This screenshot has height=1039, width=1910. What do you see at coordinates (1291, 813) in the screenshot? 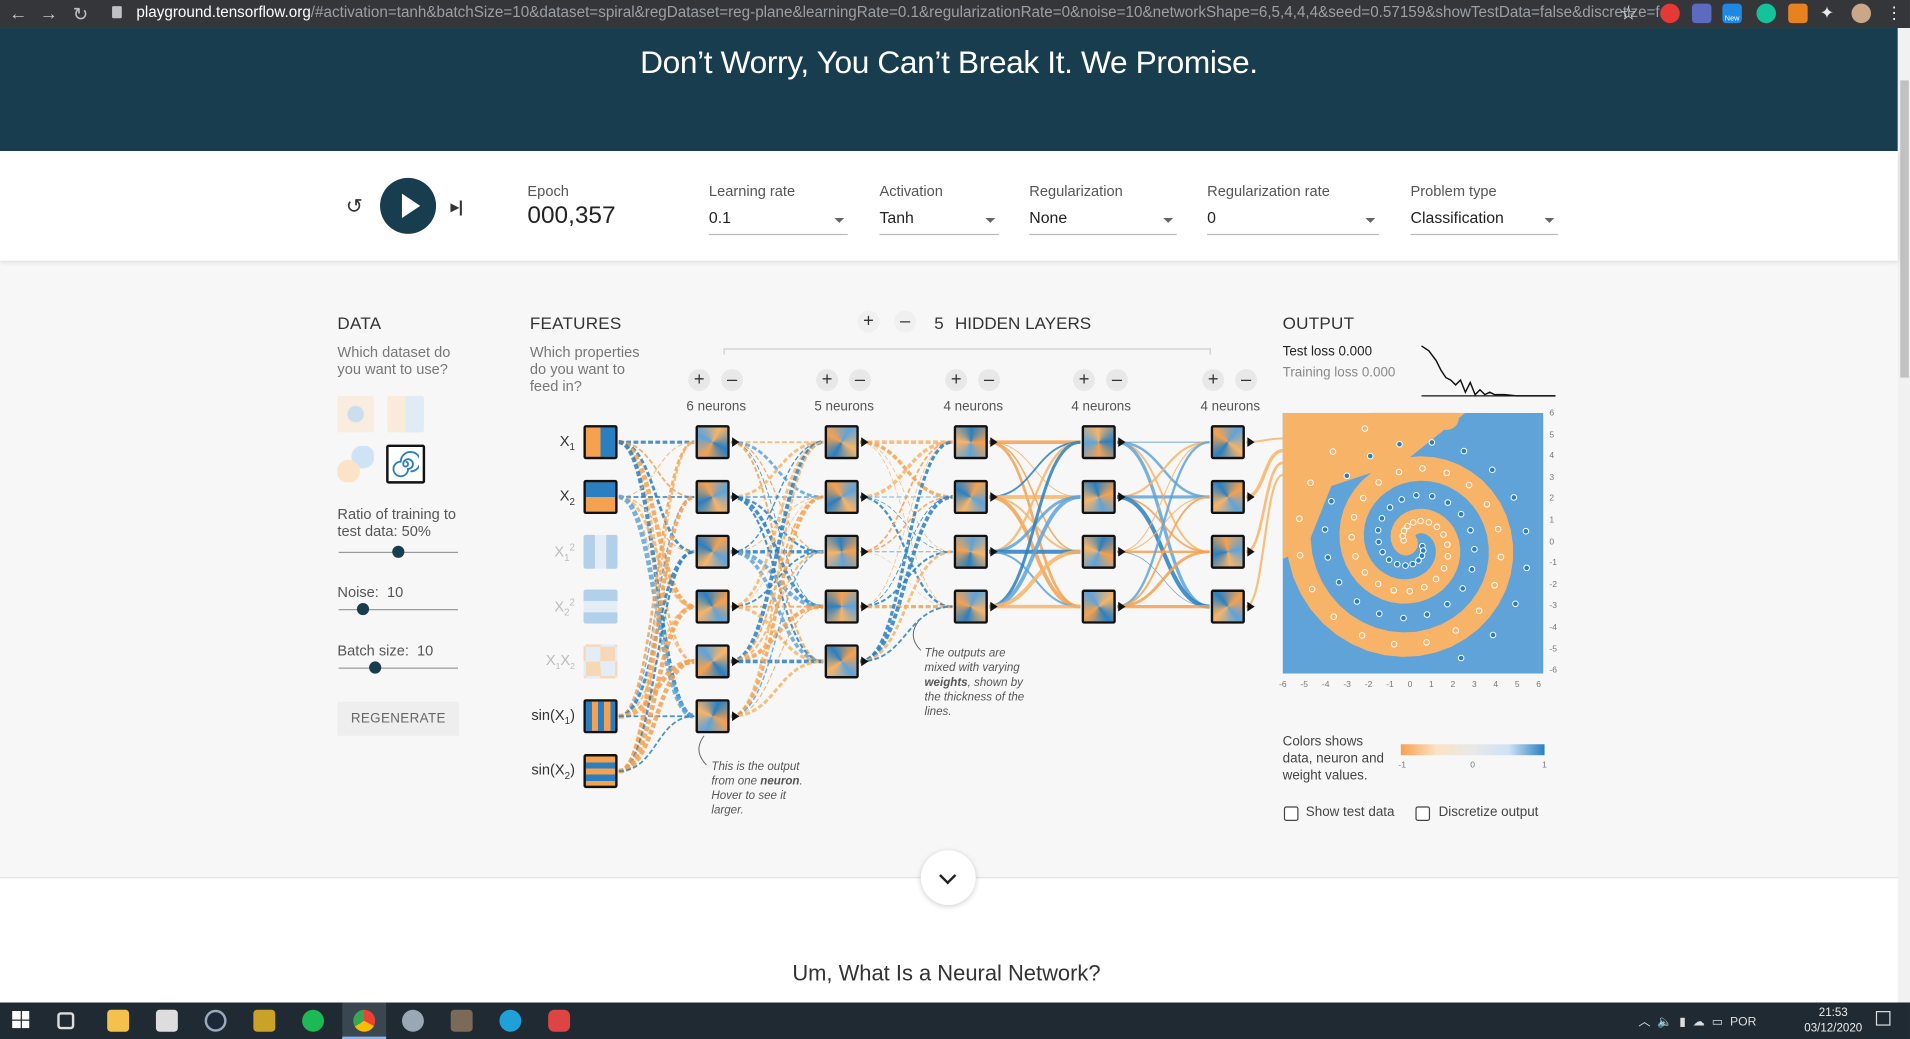
I see `show-test-data-checkbox` at bounding box center [1291, 813].